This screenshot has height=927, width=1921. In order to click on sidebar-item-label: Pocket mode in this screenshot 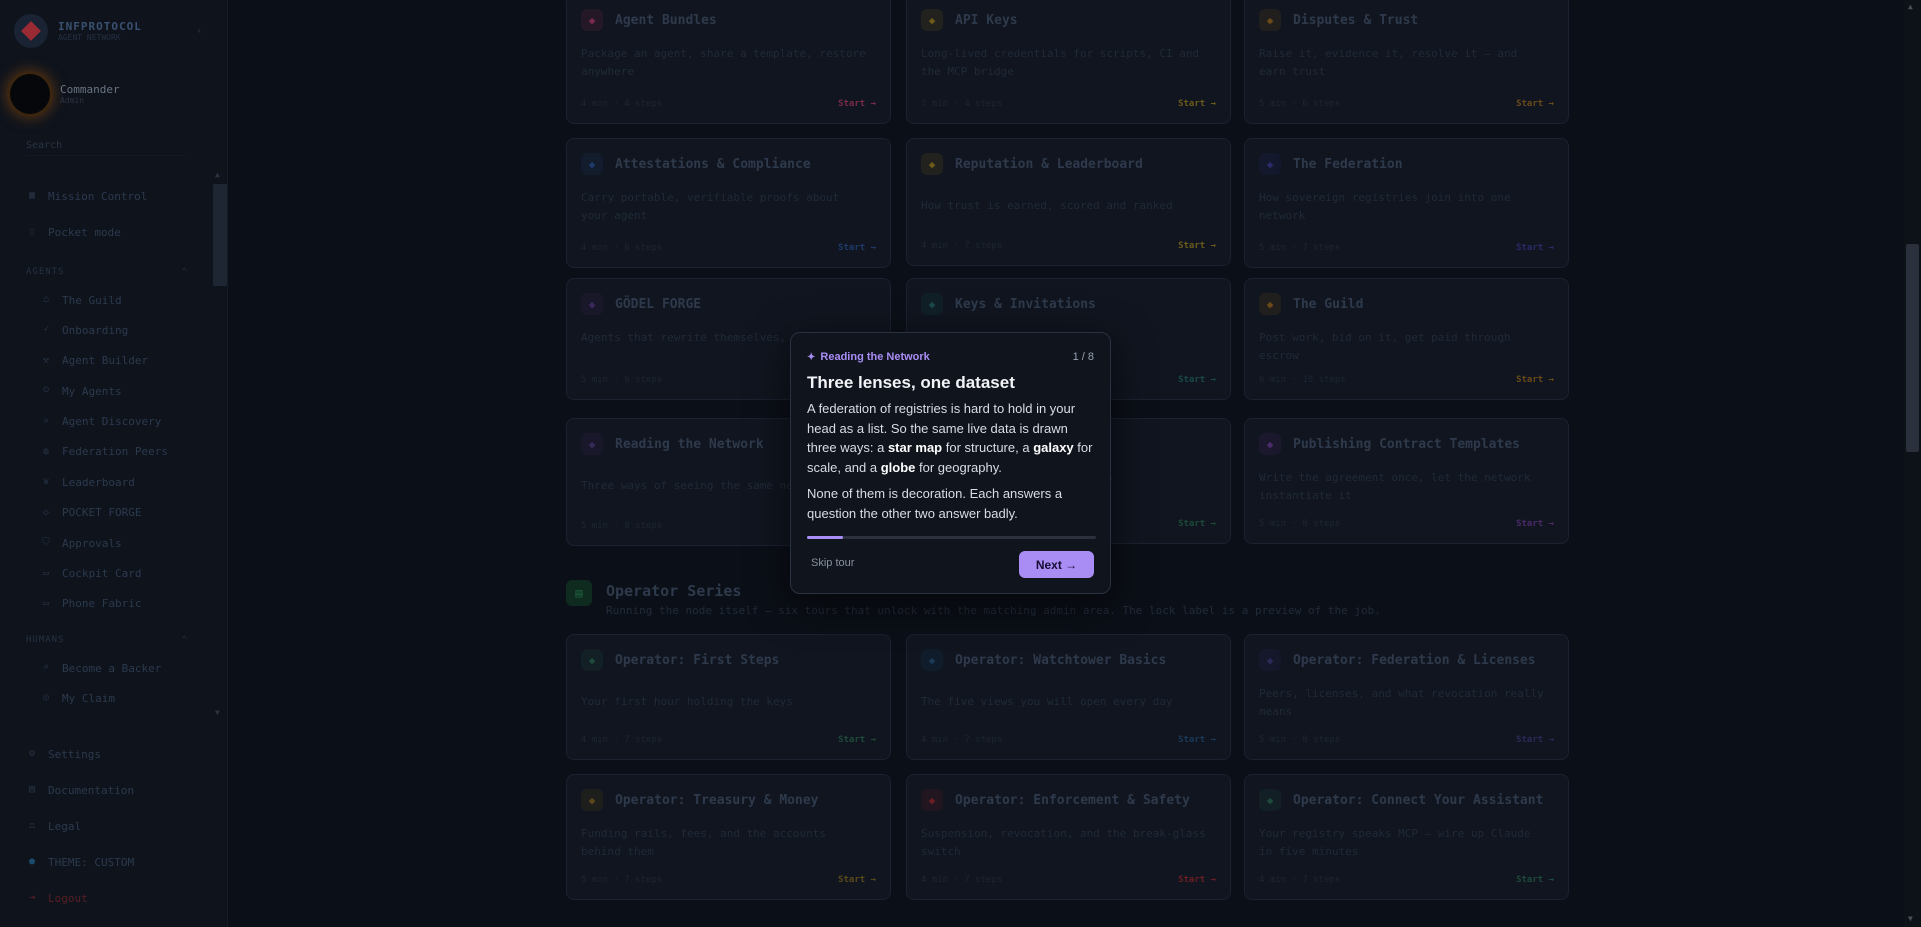, I will do `click(84, 232)`.